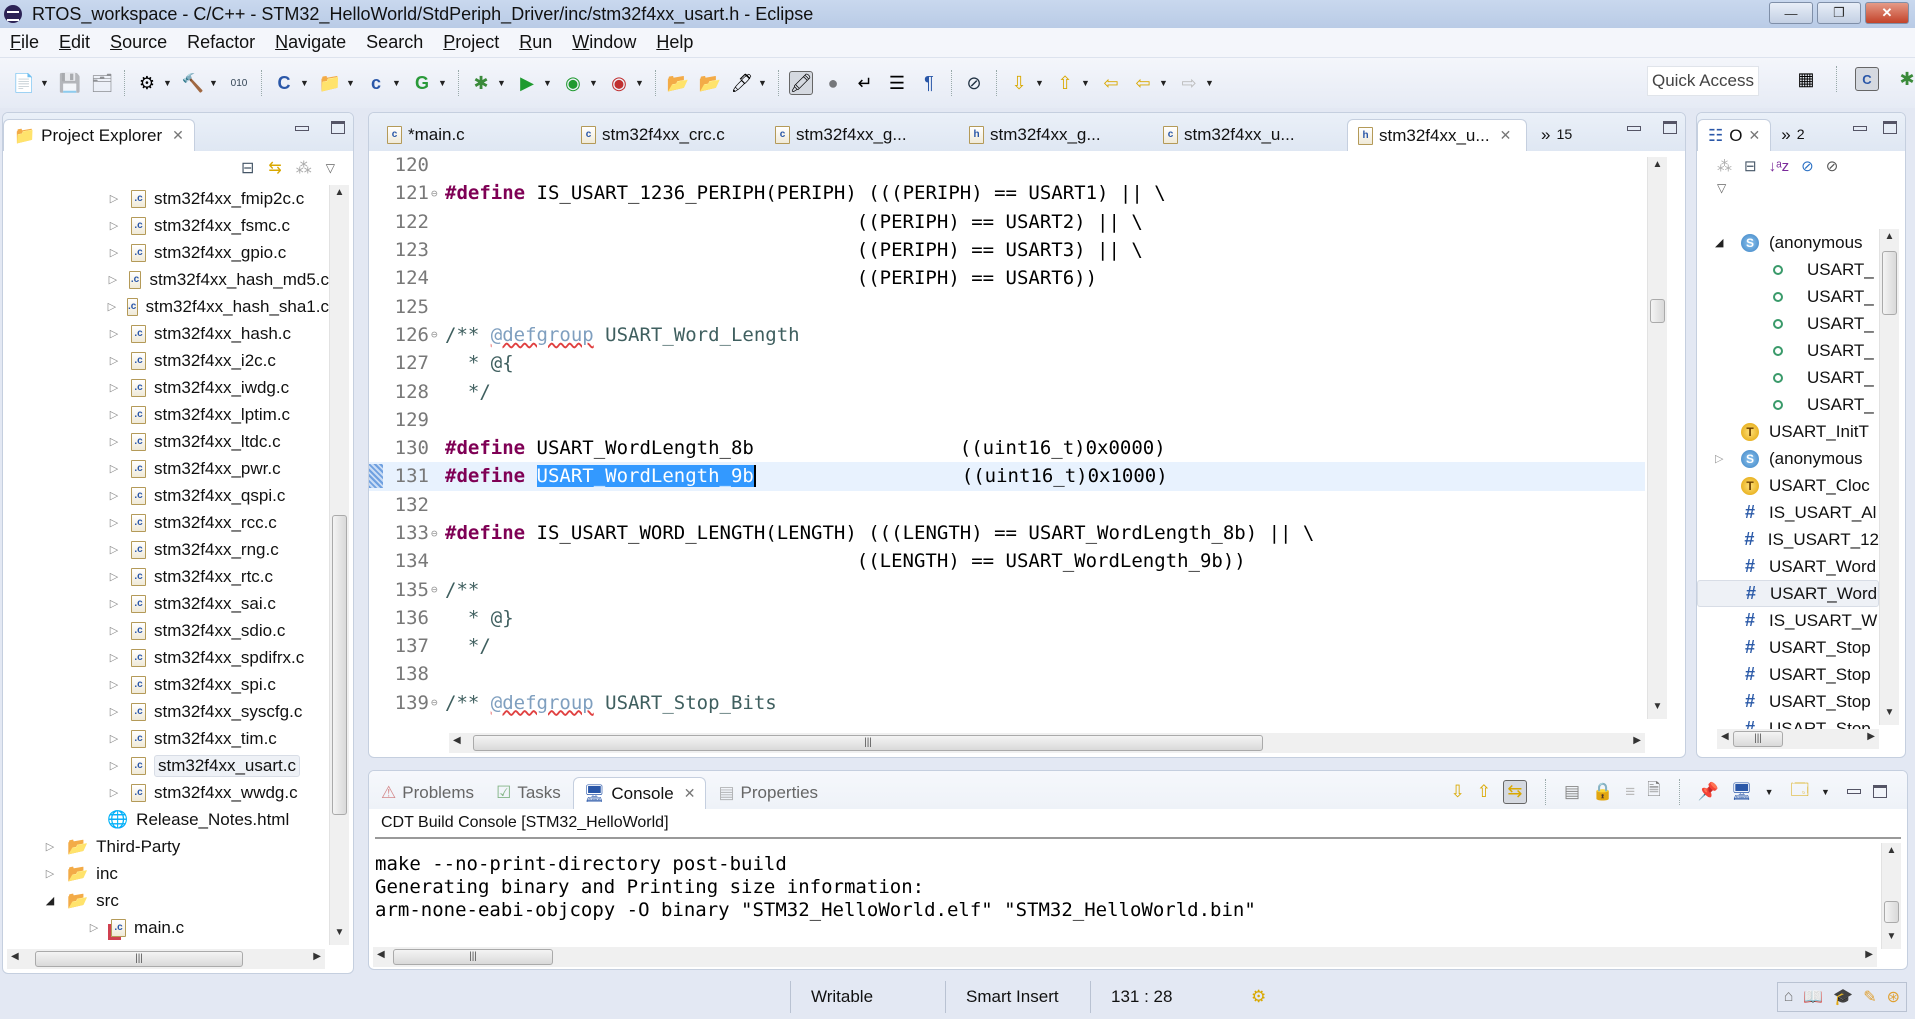 This screenshot has height=1019, width=1915. What do you see at coordinates (178, 135) in the screenshot?
I see `close-icon: ✕` at bounding box center [178, 135].